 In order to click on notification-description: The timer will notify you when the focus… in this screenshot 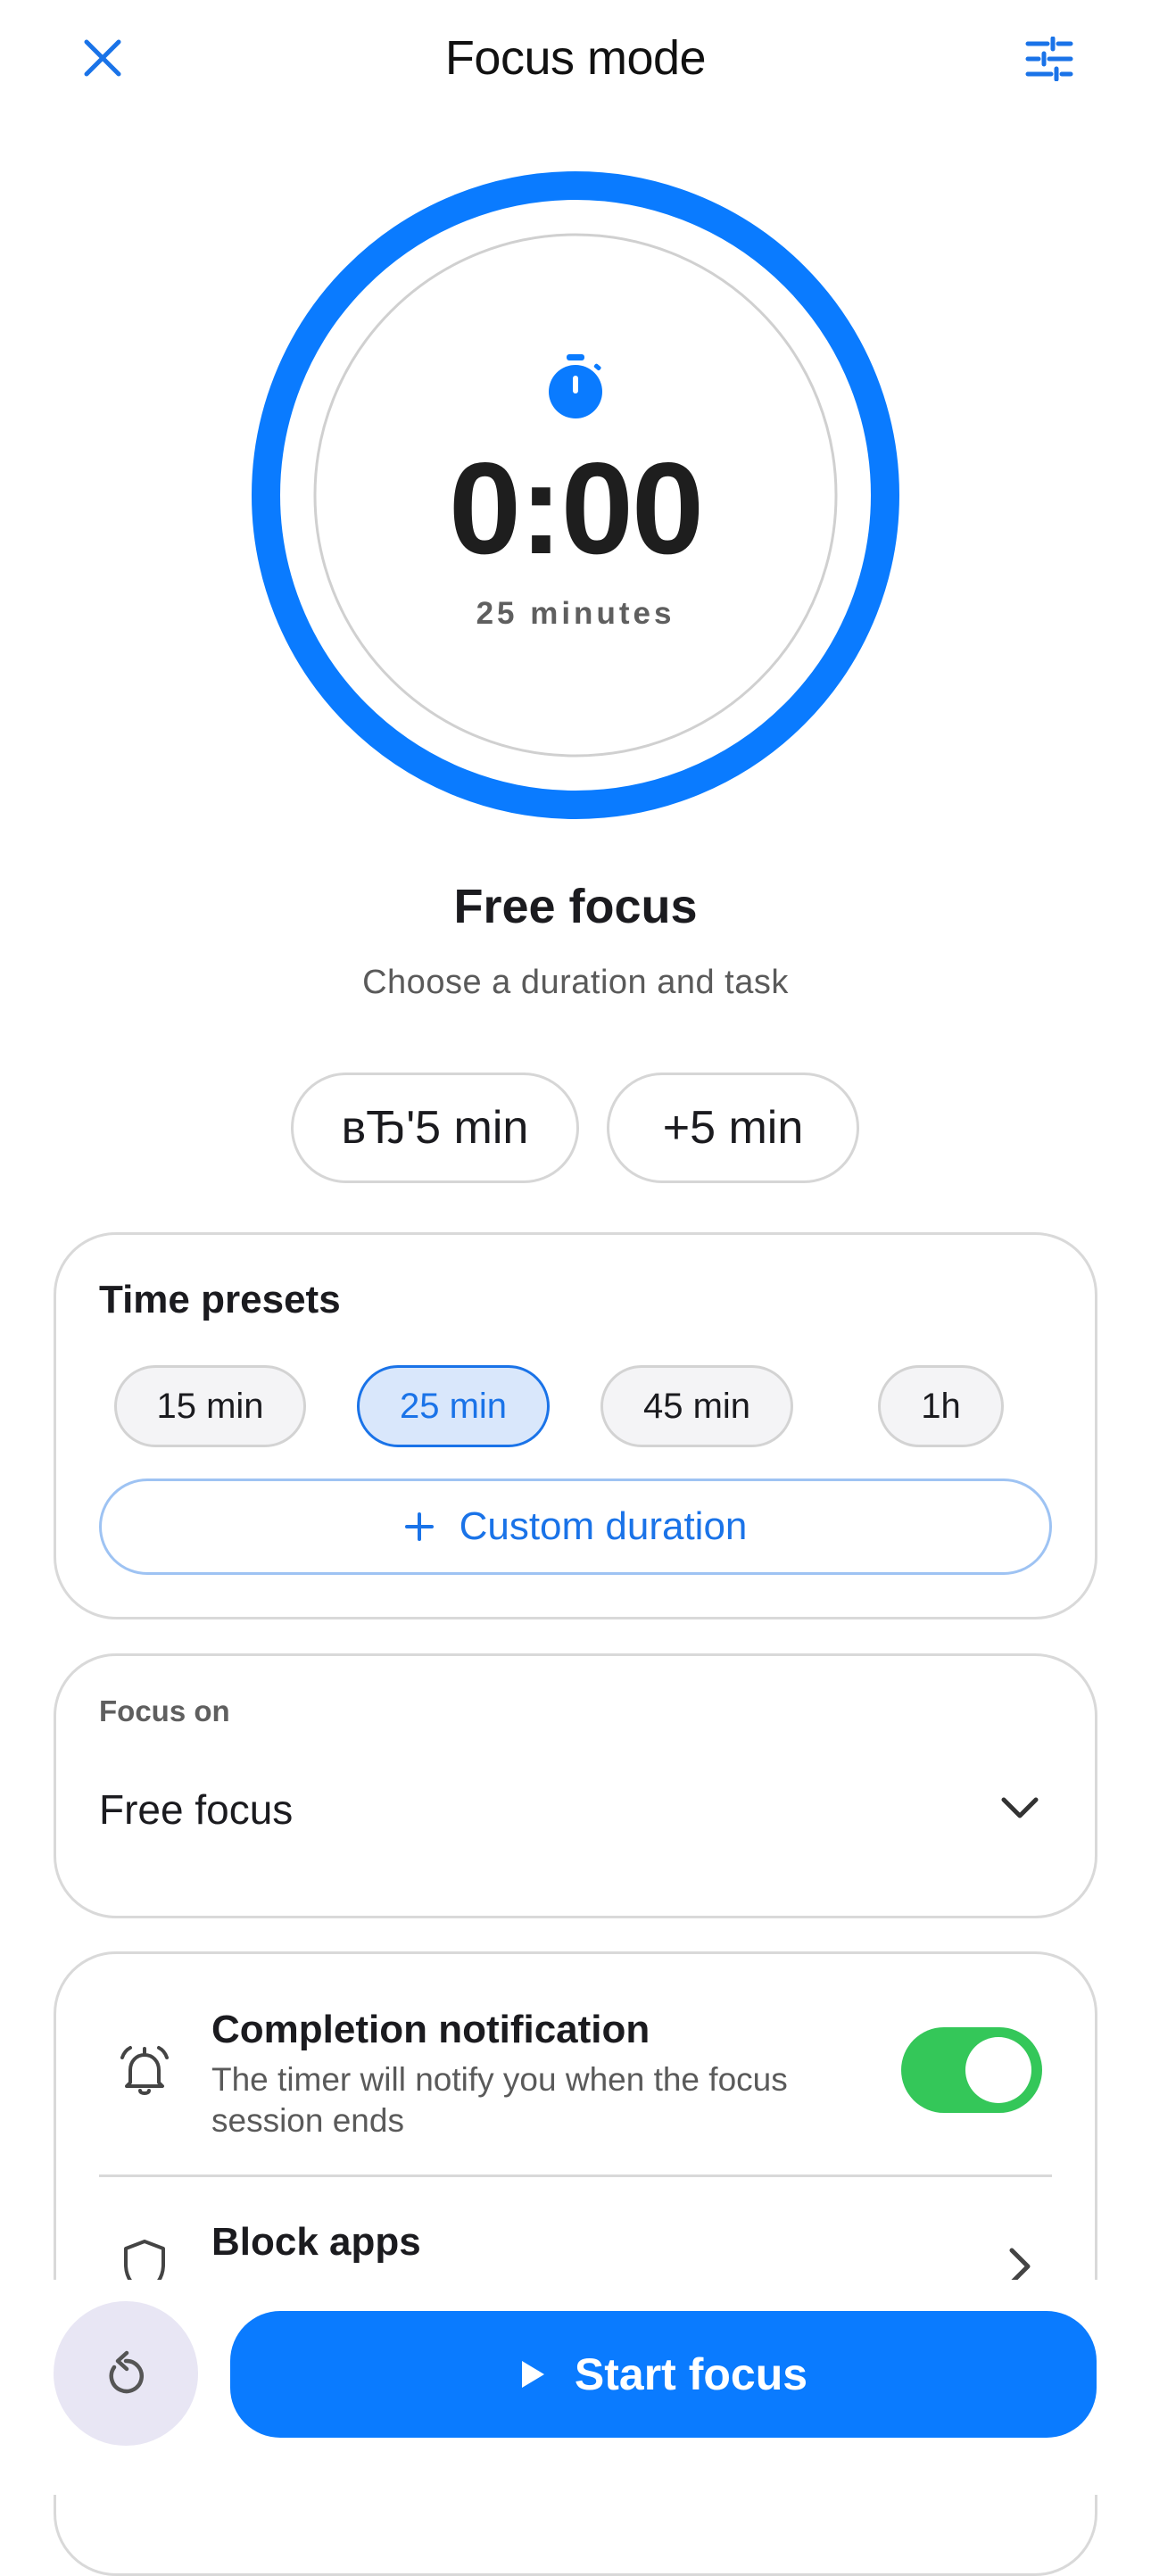, I will do `click(500, 2100)`.